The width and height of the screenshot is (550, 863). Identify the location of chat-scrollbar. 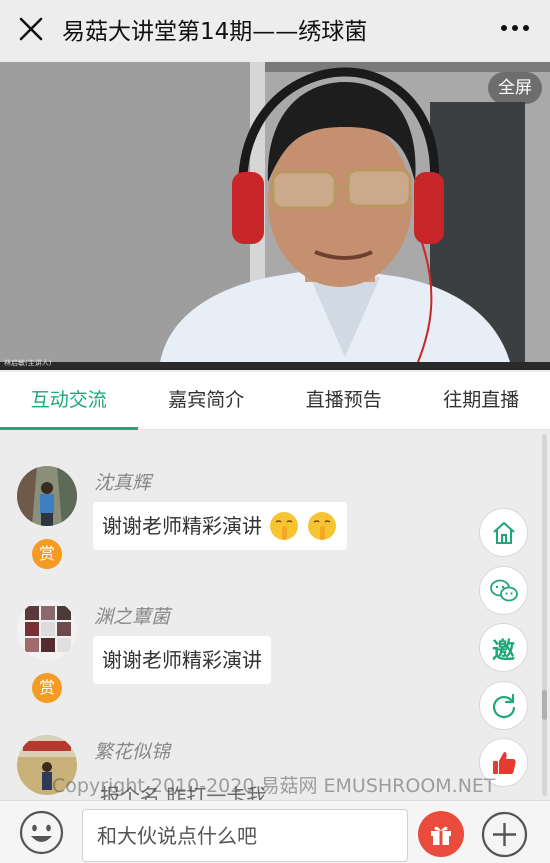
(544, 615).